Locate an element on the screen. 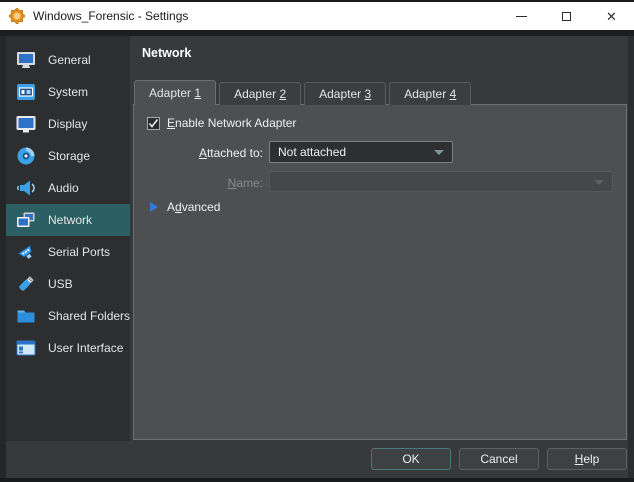 This screenshot has width=634, height=482. sidebar-item-general: General is located at coordinates (68, 60).